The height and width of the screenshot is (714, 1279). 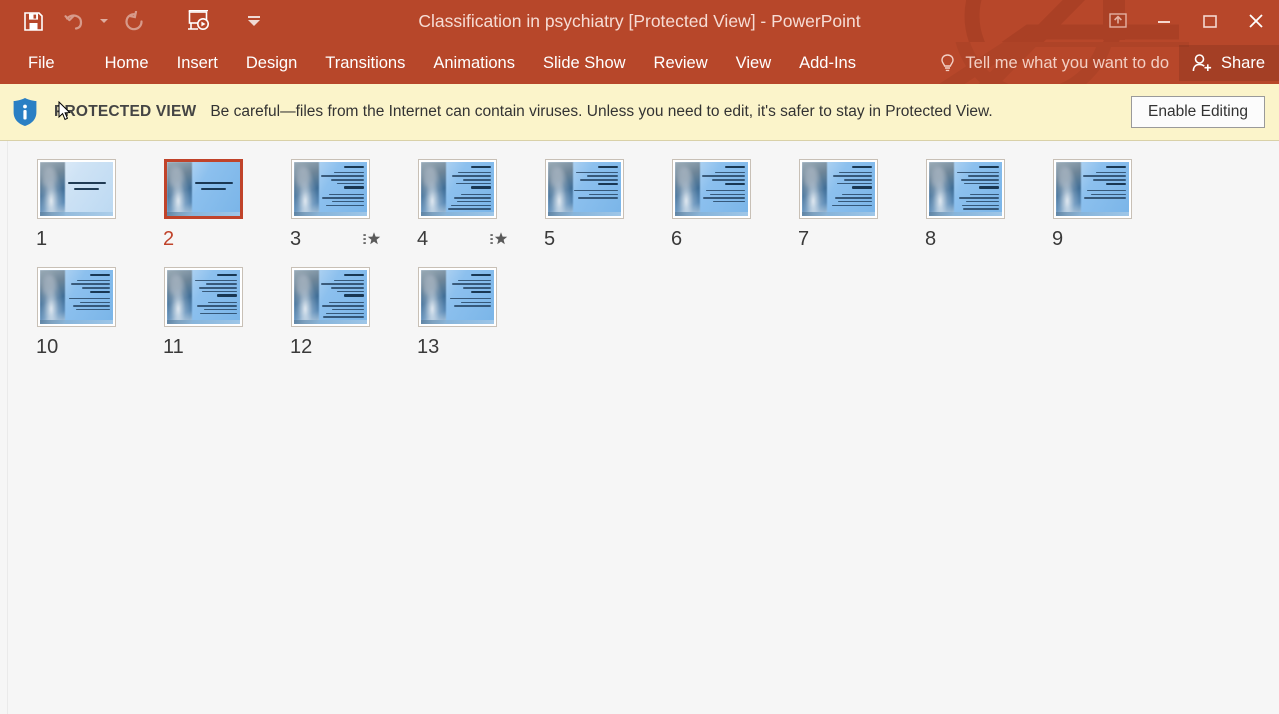 I want to click on tab-add-ins: Add-Ins, so click(x=827, y=63).